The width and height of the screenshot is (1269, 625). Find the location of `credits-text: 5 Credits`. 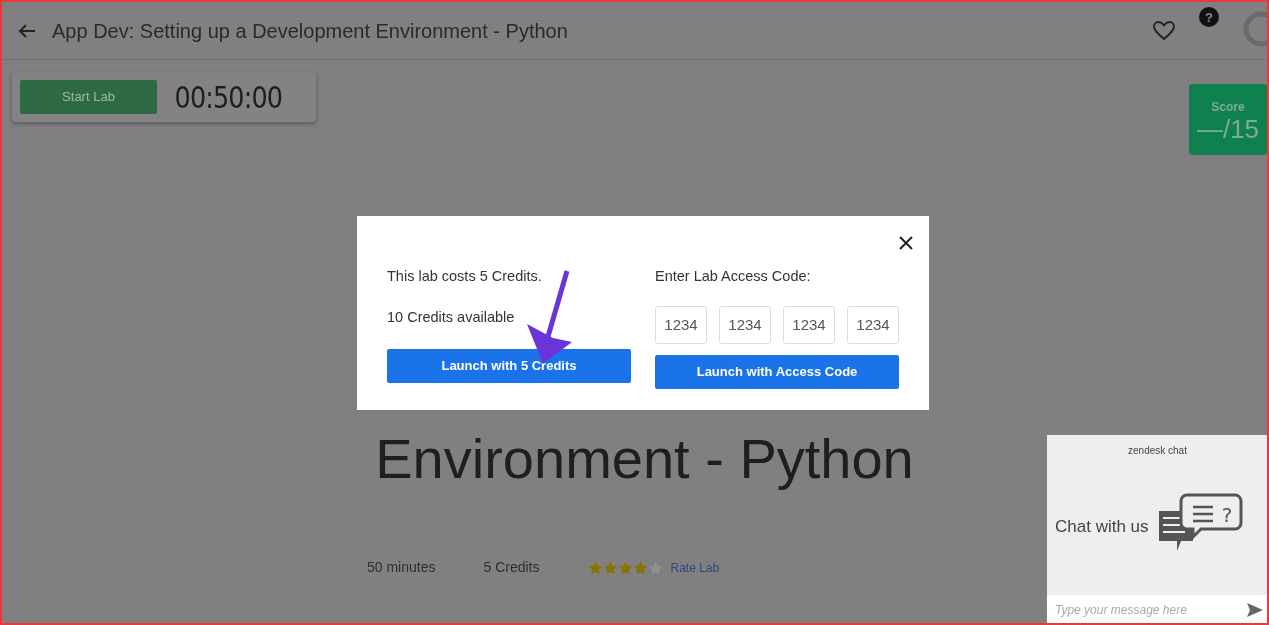

credits-text: 5 Credits is located at coordinates (511, 567).